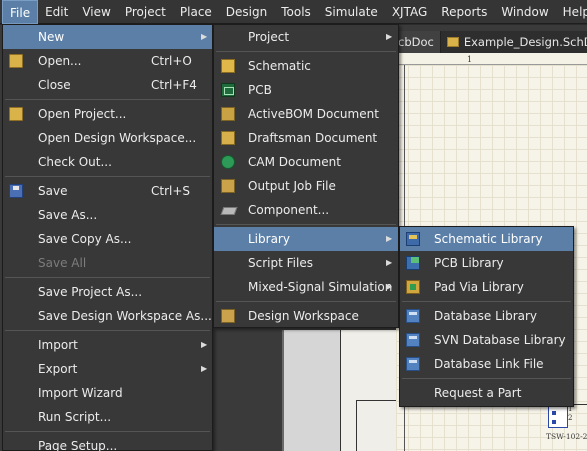 The height and width of the screenshot is (451, 587). Describe the element at coordinates (418, 42) in the screenshot. I see `tab-pcb-doc: cbDoc` at that location.